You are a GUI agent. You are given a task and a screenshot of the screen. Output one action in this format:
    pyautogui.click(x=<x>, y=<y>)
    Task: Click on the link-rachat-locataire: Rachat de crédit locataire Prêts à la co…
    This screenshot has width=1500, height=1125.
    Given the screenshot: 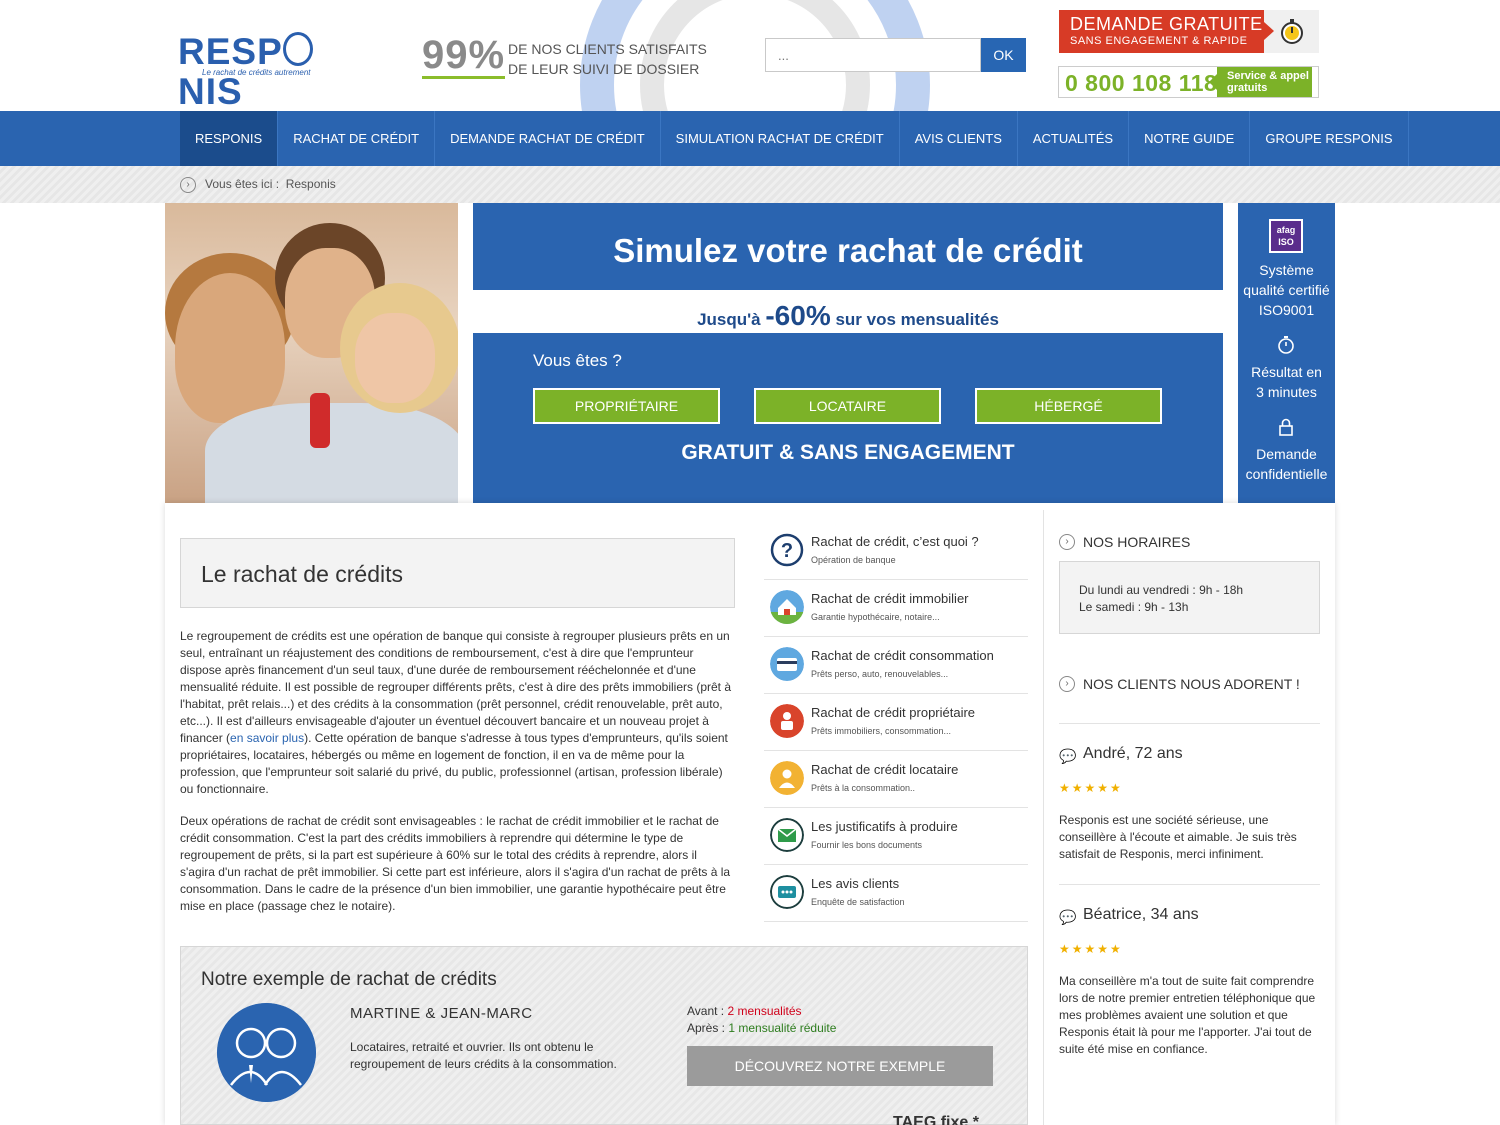 What is the action you would take?
    pyautogui.click(x=896, y=779)
    